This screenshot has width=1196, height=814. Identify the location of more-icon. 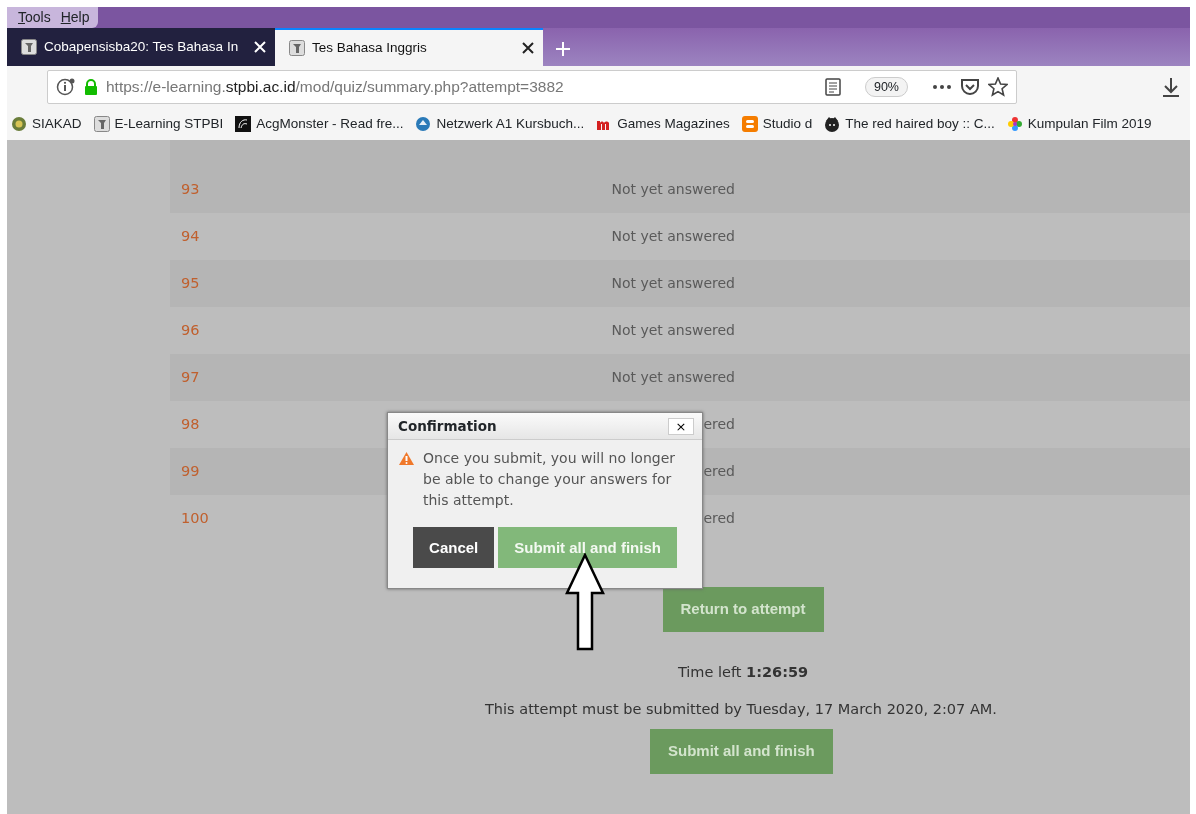
(942, 87).